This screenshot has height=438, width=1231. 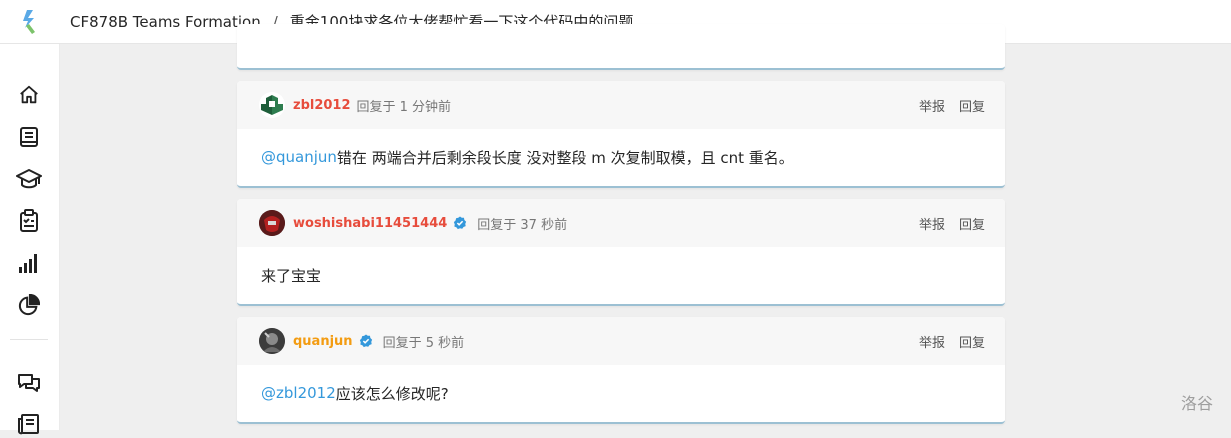 What do you see at coordinates (522, 225) in the screenshot?
I see `reply-time: 回复于 37 秒前` at bounding box center [522, 225].